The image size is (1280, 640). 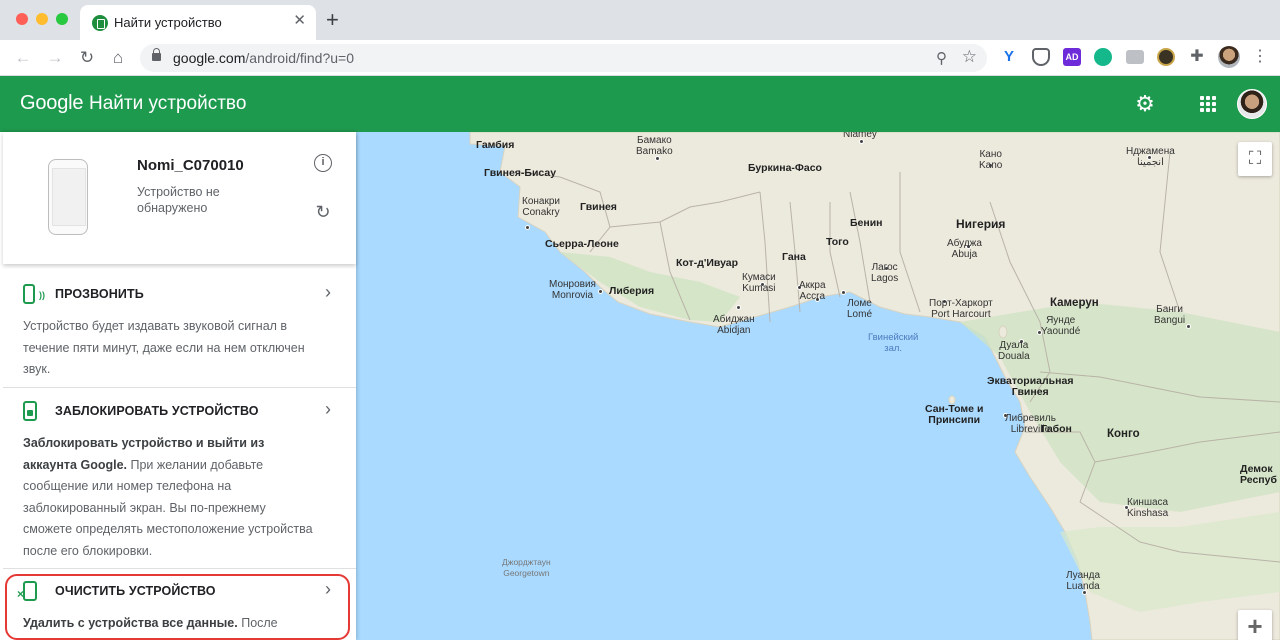 What do you see at coordinates (738, 307) in the screenshot?
I see `city-dot-abidjan` at bounding box center [738, 307].